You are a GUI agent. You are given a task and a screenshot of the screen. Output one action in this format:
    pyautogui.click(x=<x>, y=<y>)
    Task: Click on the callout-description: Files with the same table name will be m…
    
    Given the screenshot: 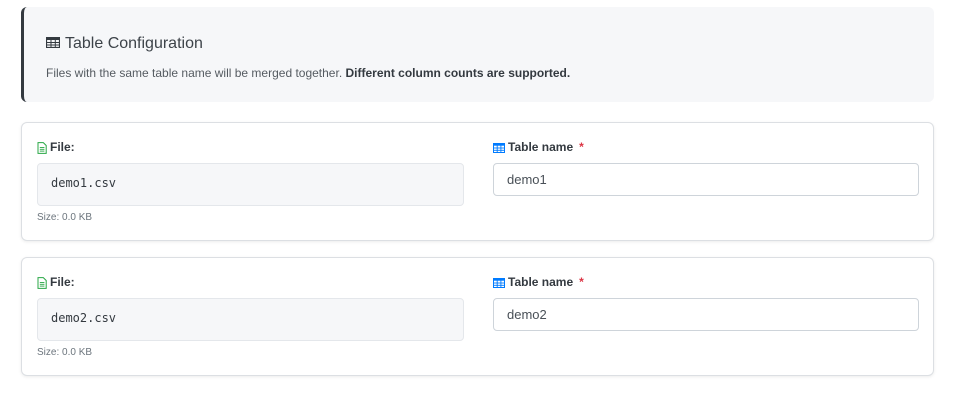 What is the action you would take?
    pyautogui.click(x=308, y=73)
    